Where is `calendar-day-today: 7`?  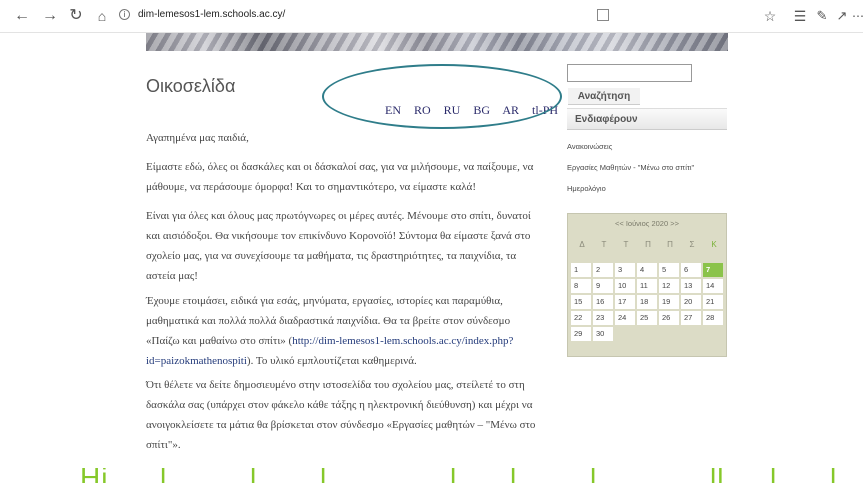 calendar-day-today: 7 is located at coordinates (713, 270).